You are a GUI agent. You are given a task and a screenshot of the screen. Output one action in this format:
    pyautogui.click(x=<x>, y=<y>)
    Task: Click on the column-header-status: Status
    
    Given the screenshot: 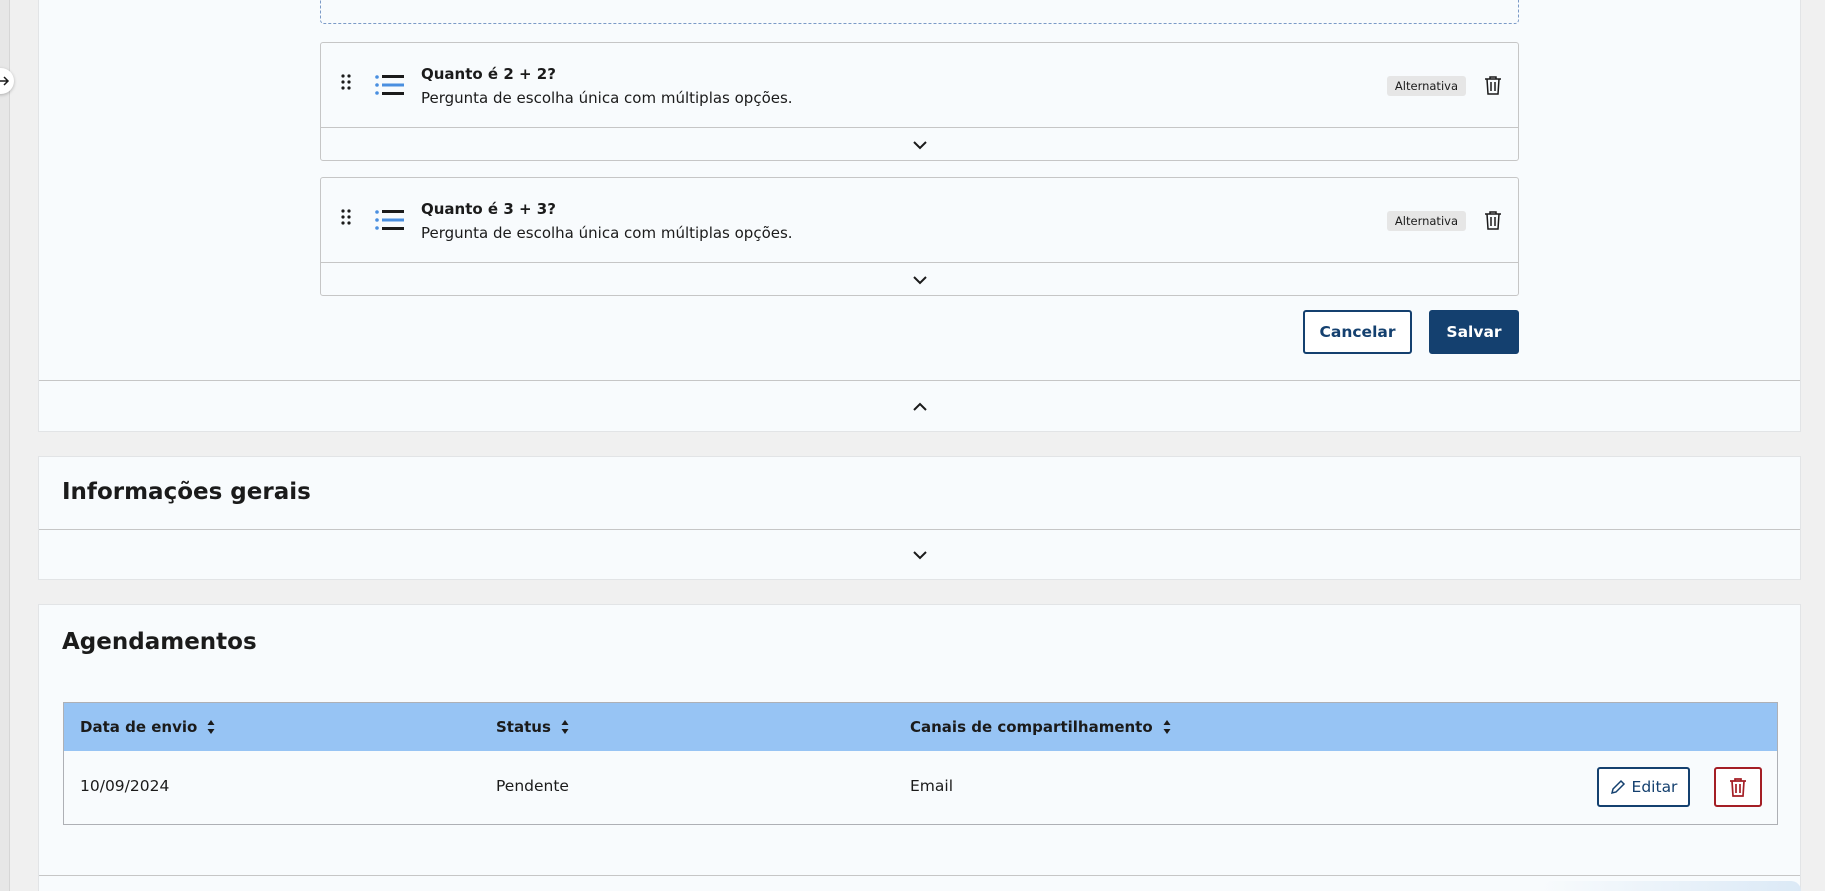 What is the action you would take?
    pyautogui.click(x=532, y=727)
    